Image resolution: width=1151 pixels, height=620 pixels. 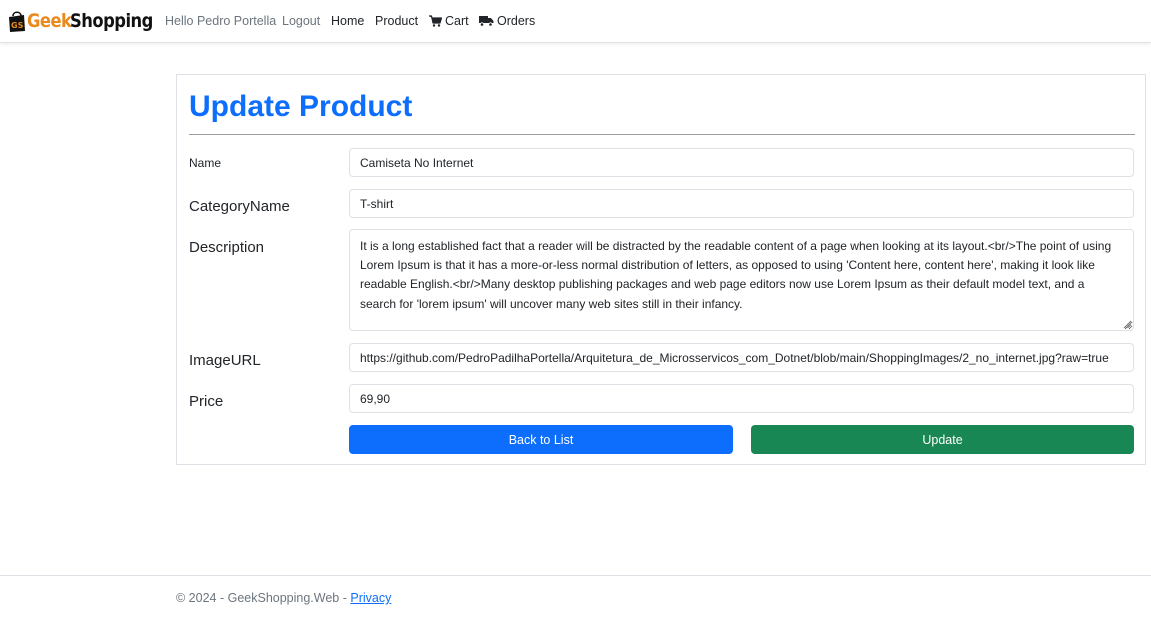 I want to click on category-name-input, so click(x=741, y=203).